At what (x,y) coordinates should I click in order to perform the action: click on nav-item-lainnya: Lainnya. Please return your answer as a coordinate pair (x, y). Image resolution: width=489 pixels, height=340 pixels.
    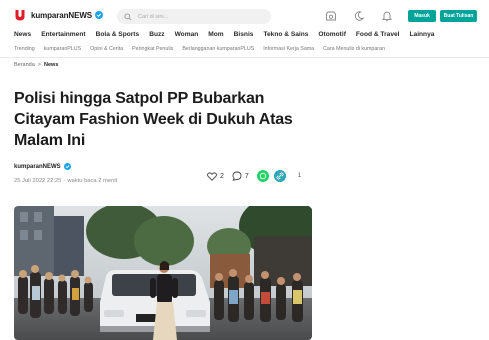
    Looking at the image, I should click on (422, 36).